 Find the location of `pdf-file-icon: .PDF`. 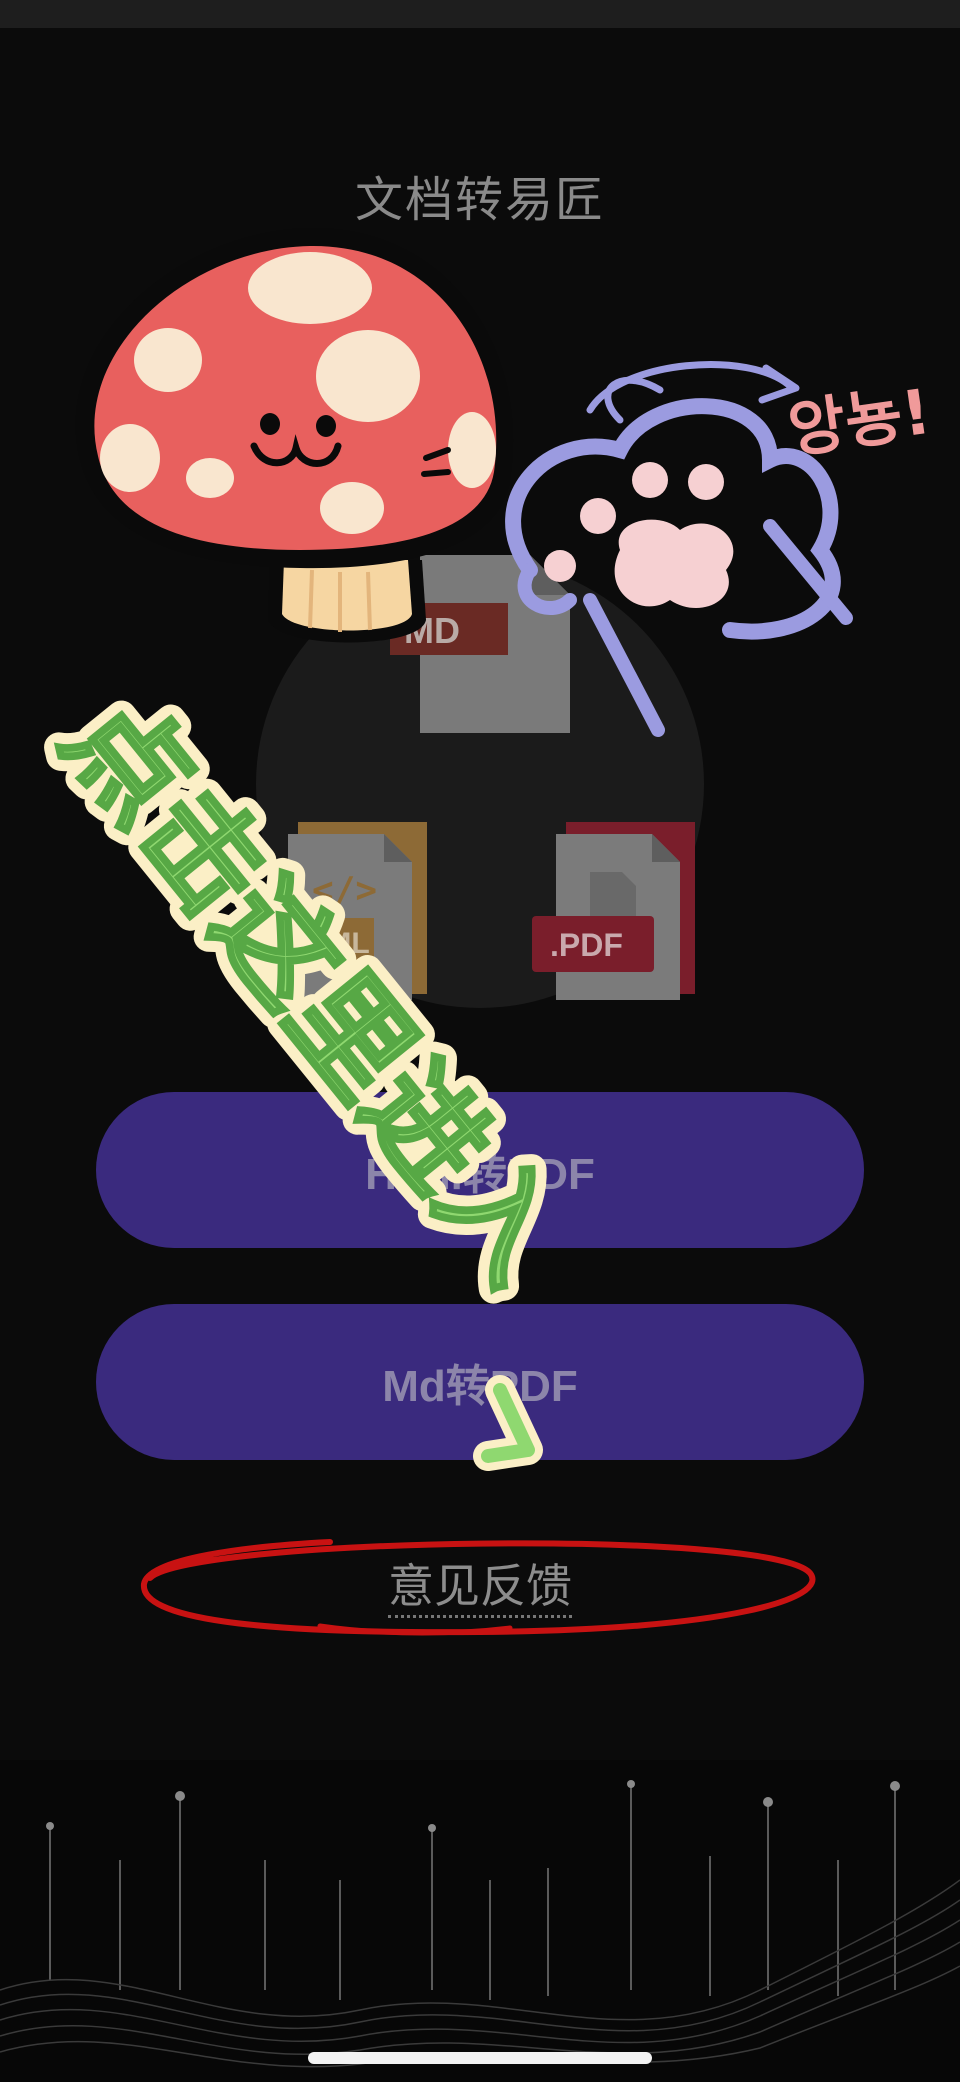

pdf-file-icon: .PDF is located at coordinates (615, 912).